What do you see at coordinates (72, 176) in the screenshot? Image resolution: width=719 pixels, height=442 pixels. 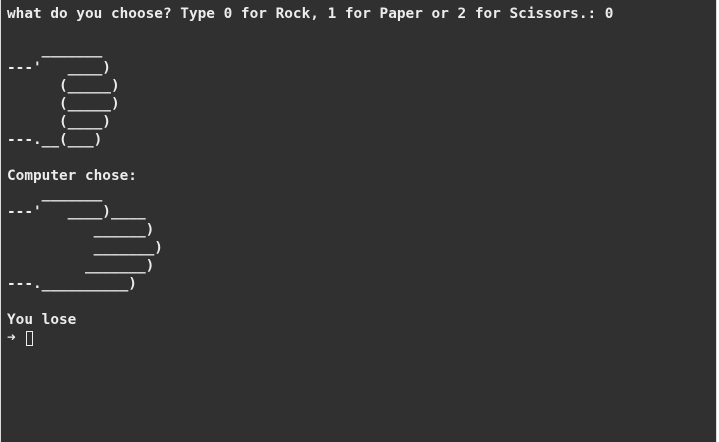 I see `computer-chose-label: Computer chose:` at bounding box center [72, 176].